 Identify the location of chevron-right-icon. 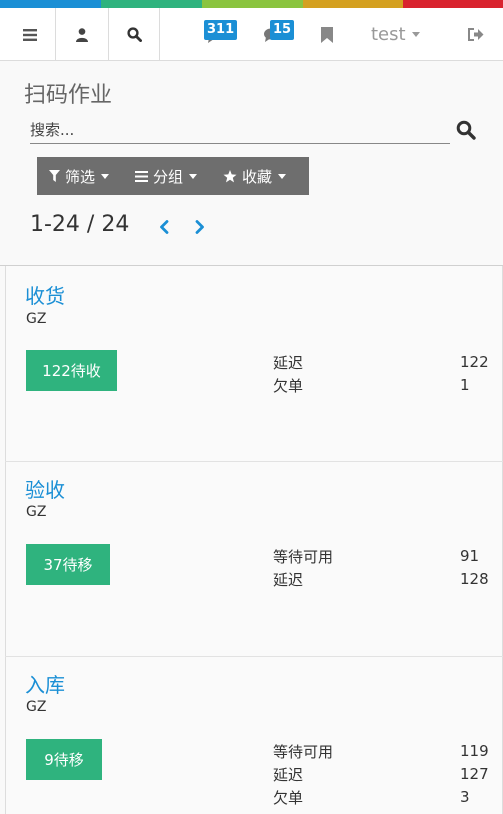
(199, 227).